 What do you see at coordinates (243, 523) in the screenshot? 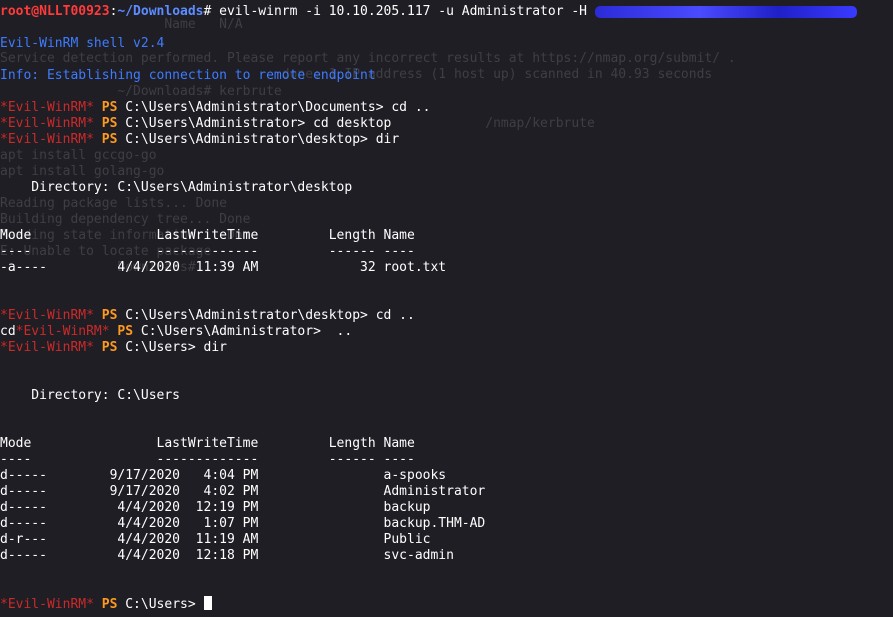
I see `listing-row: d----- 4/4/2020 1:07 PM backup.THM-AD` at bounding box center [243, 523].